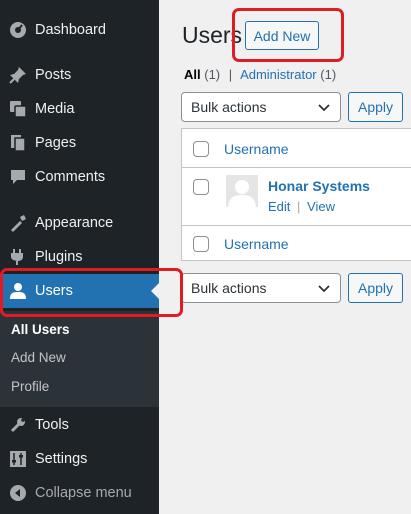 The width and height of the screenshot is (411, 514). I want to click on sidebar-item-posts: Posts, so click(79, 75).